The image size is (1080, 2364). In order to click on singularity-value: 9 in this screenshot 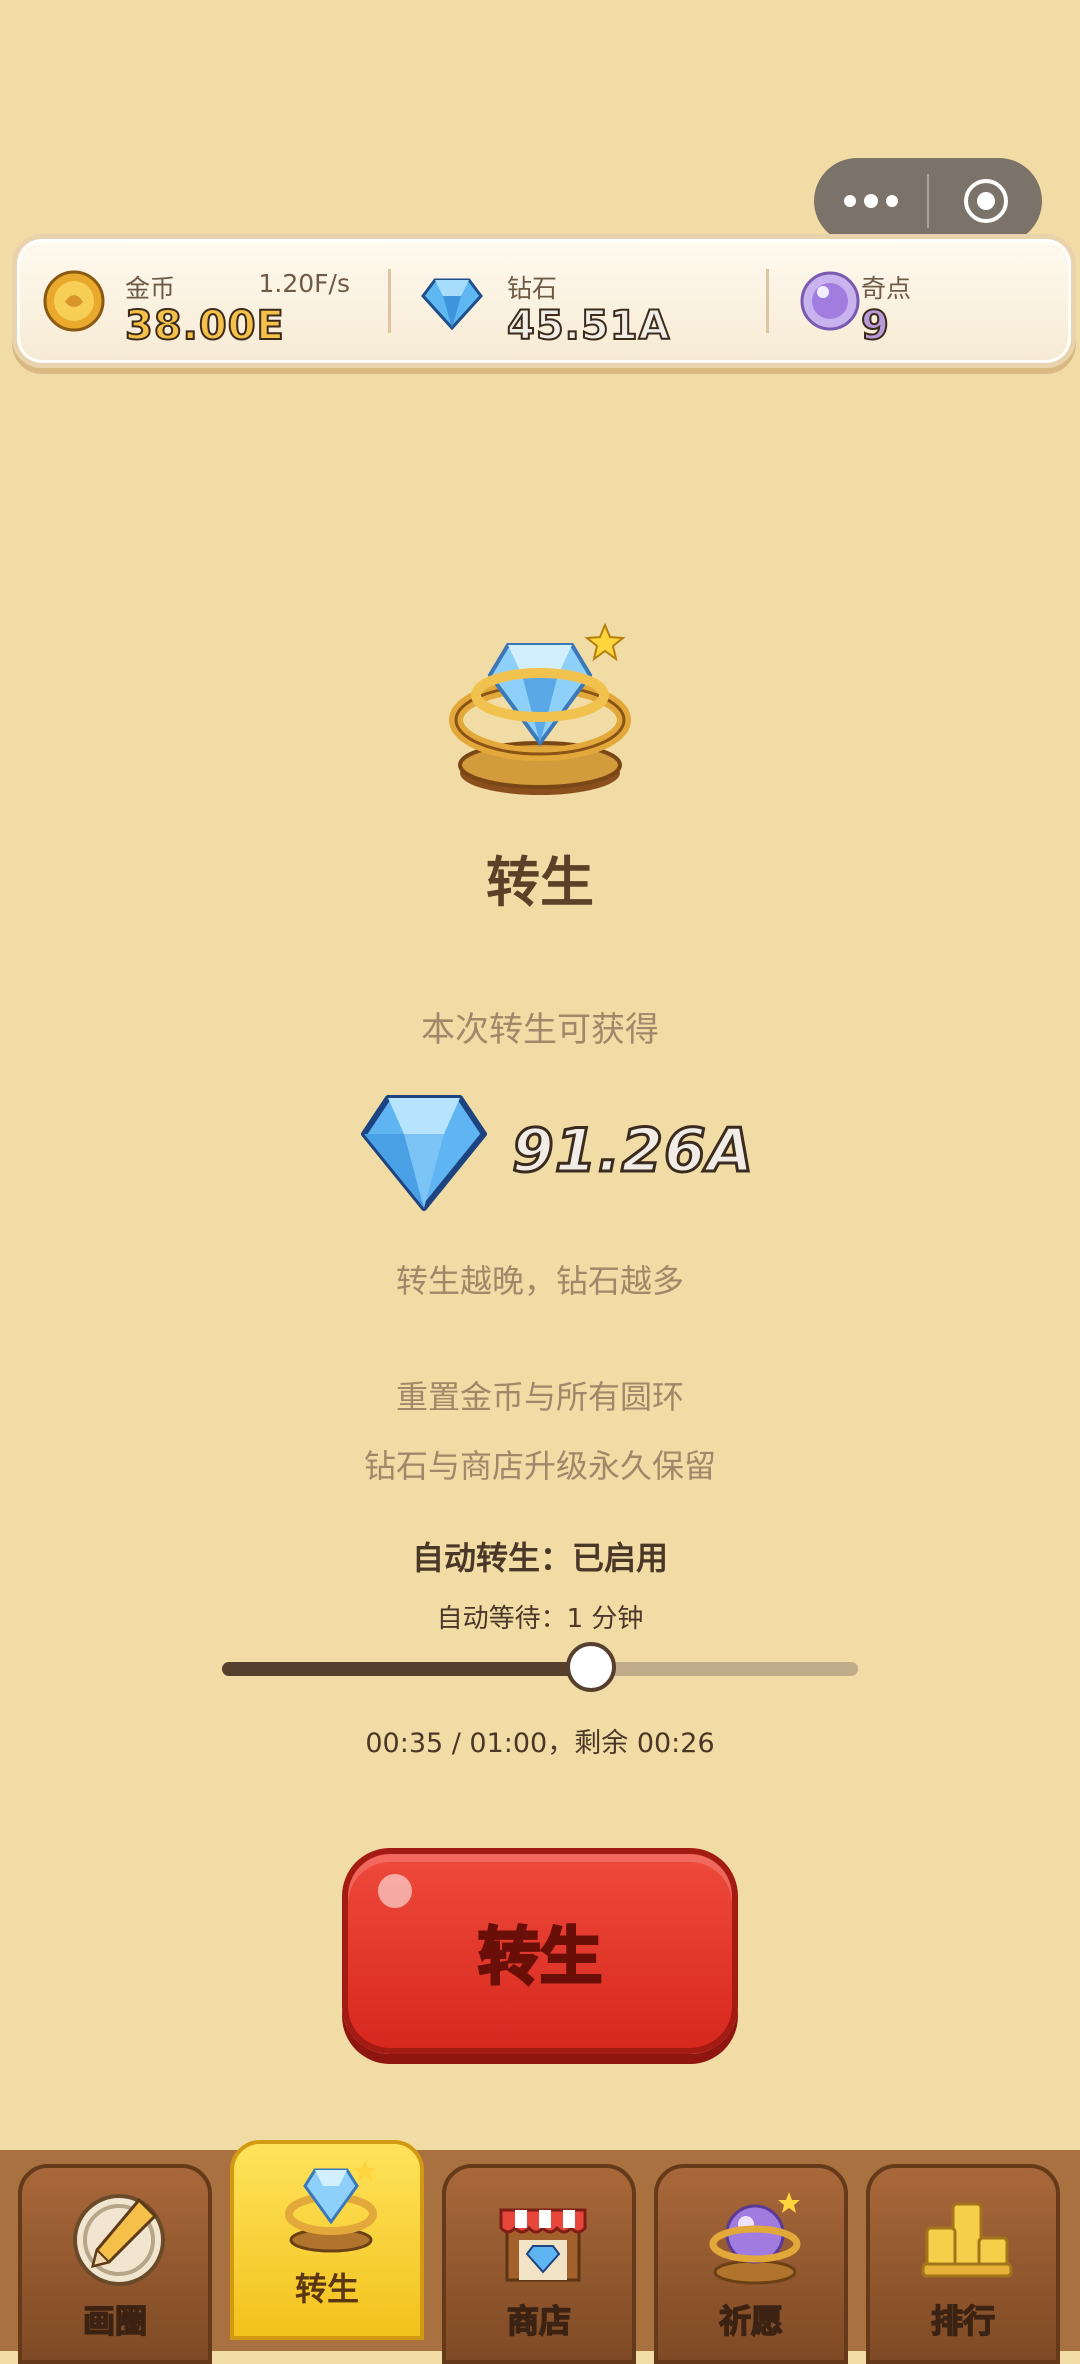, I will do `click(875, 326)`.